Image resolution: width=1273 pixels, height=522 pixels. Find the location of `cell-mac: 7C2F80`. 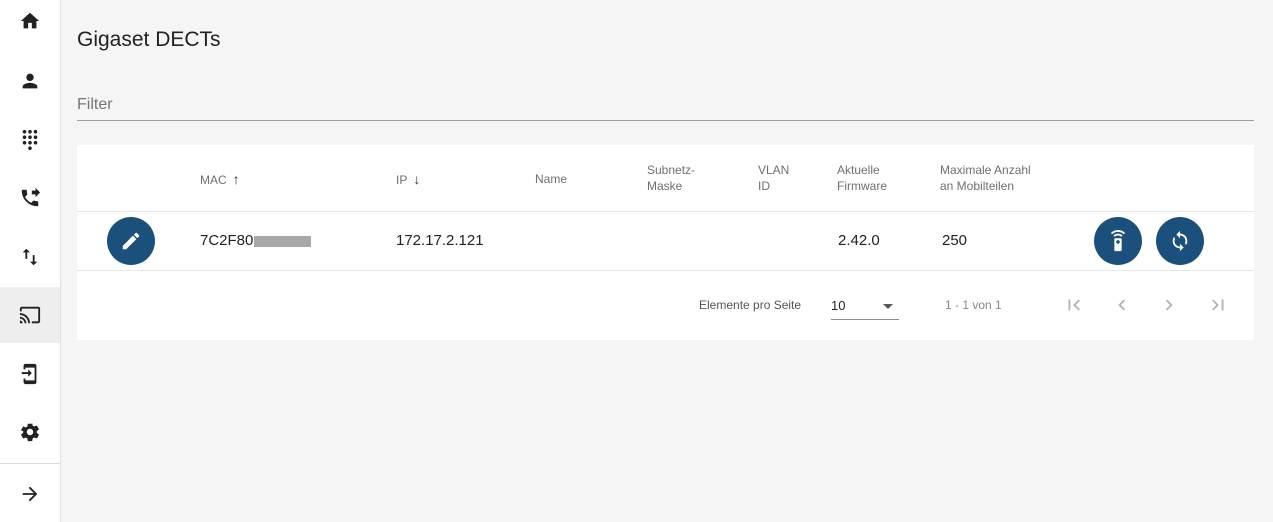

cell-mac: 7C2F80 is located at coordinates (256, 241).